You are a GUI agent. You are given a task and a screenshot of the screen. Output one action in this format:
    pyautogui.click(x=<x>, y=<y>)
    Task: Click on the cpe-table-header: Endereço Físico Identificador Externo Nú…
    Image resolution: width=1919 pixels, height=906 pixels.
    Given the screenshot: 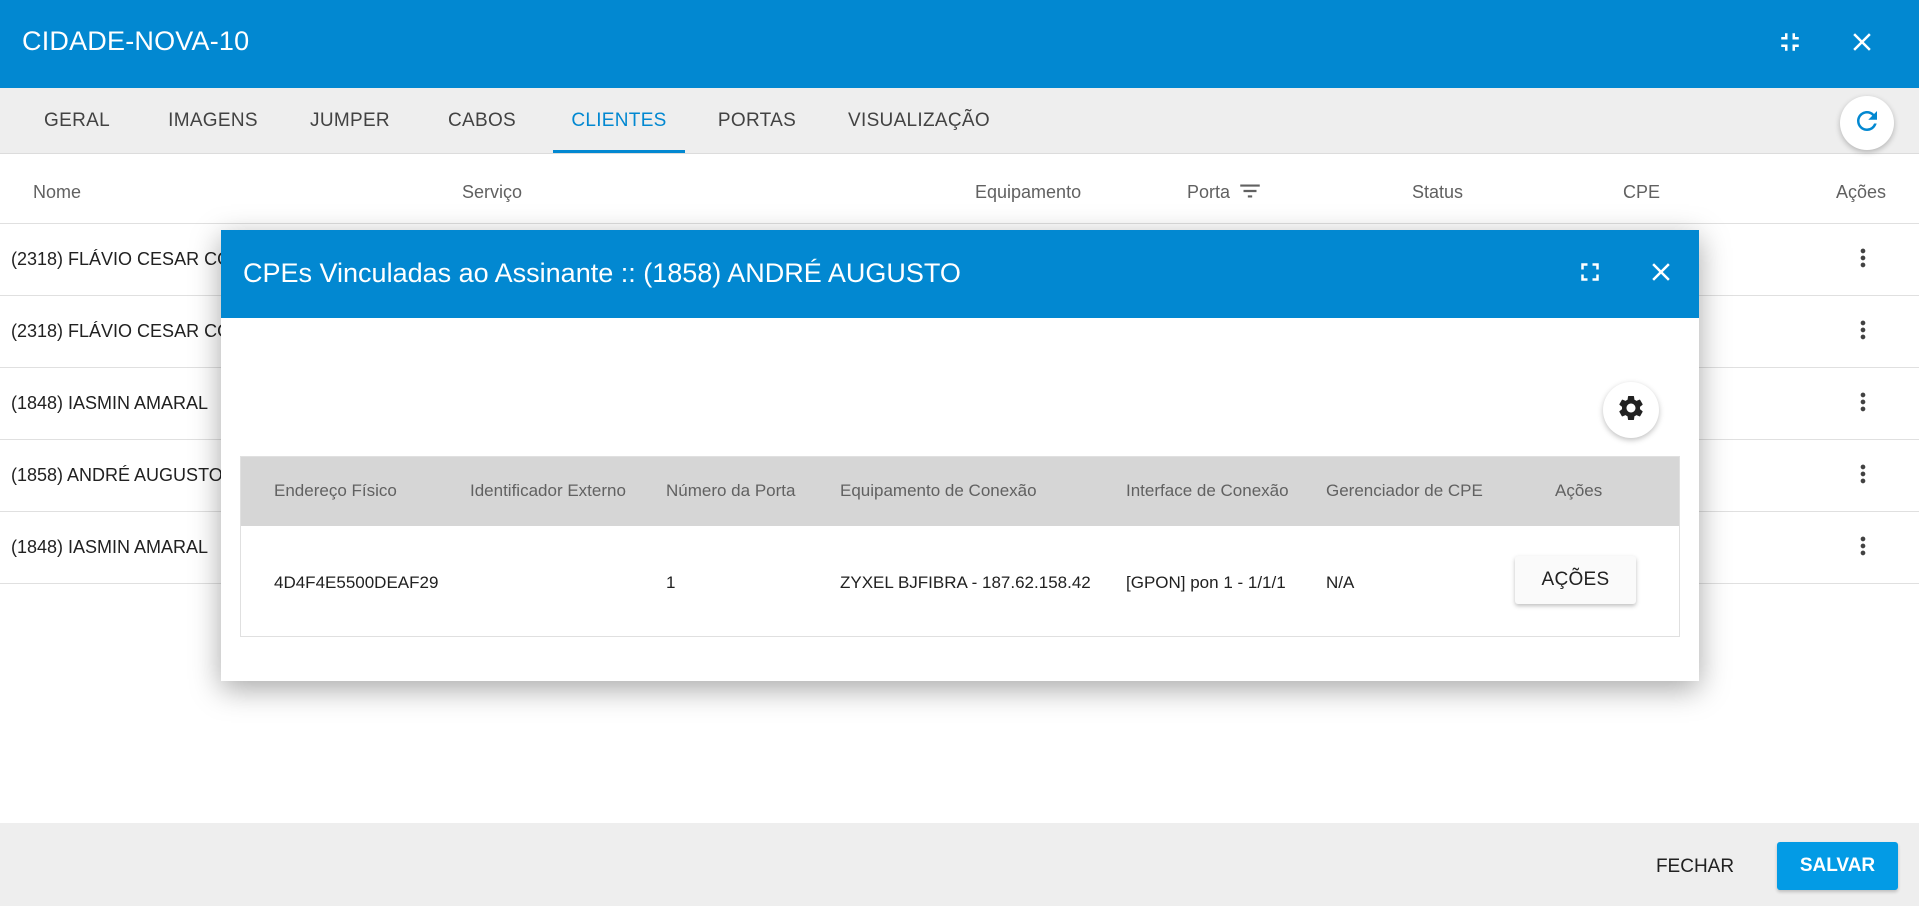 What is the action you would take?
    pyautogui.click(x=960, y=491)
    